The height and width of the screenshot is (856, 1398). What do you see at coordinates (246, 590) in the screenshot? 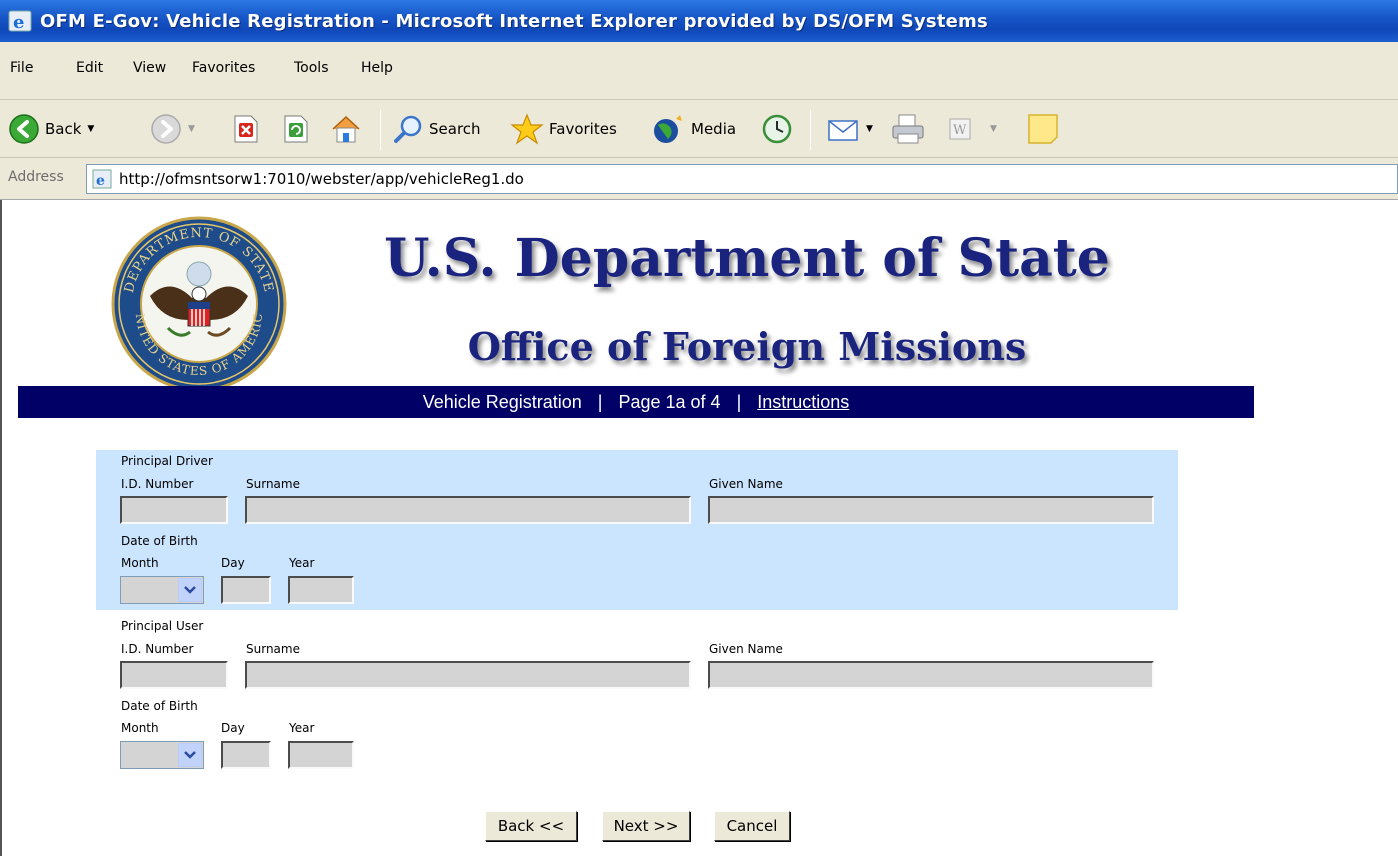
I see `driver-day-field` at bounding box center [246, 590].